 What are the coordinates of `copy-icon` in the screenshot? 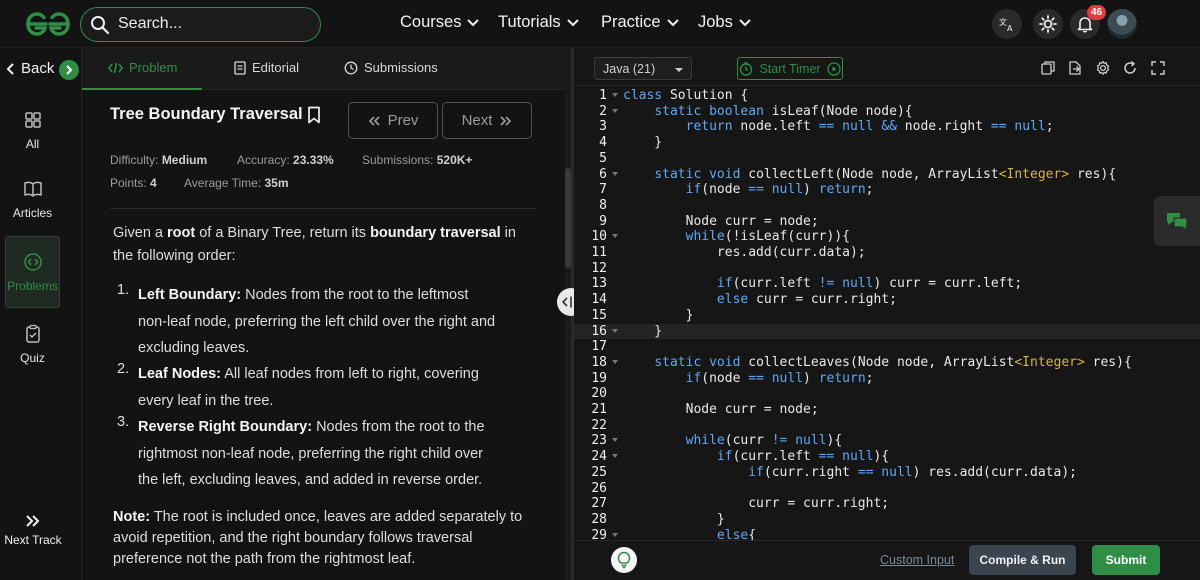 It's located at (1048, 68).